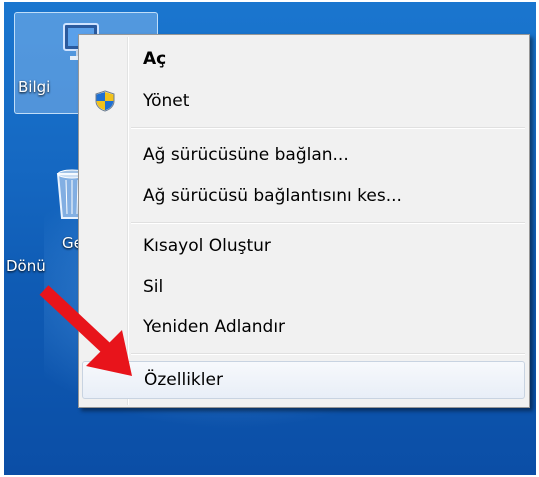 This screenshot has width=539, height=477. I want to click on menu-item-label: Yeniden Adlandır, so click(214, 327).